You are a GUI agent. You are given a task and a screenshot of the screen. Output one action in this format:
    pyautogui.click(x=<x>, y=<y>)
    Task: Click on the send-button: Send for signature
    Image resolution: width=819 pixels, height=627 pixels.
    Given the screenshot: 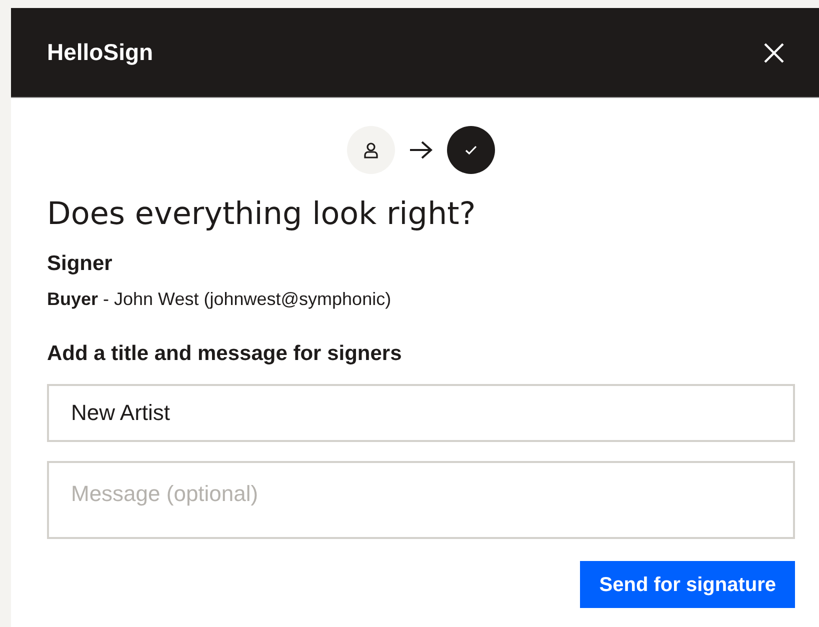 What is the action you would take?
    pyautogui.click(x=687, y=584)
    